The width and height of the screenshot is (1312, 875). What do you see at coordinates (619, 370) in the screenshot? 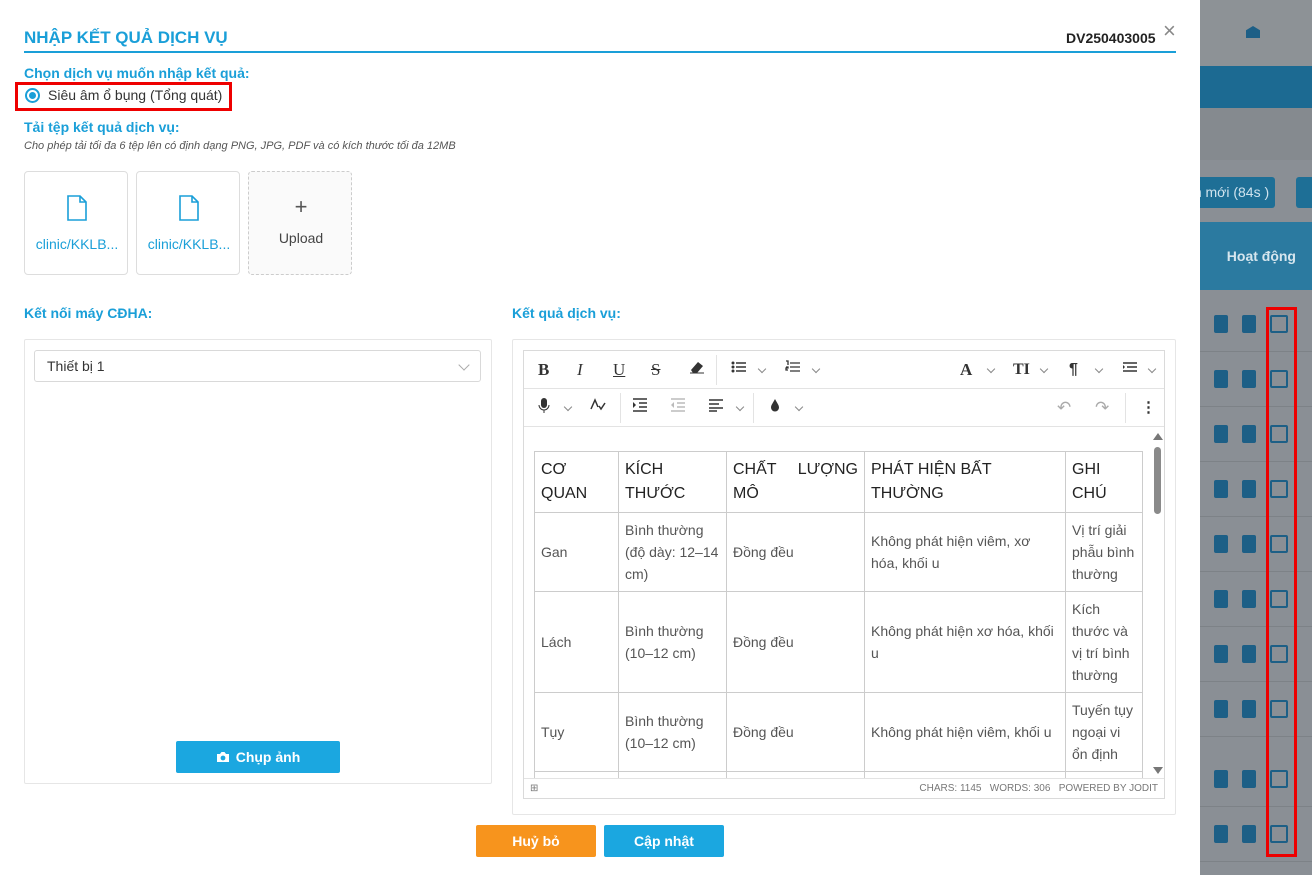
I see `underline-button: U` at bounding box center [619, 370].